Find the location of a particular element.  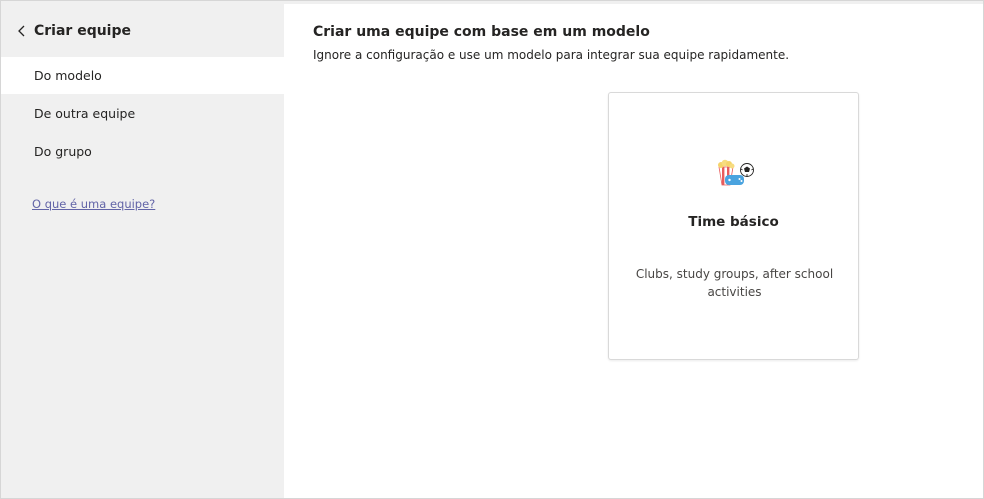

sidebar-item-from-other-team: De outra equipe is located at coordinates (142, 113).